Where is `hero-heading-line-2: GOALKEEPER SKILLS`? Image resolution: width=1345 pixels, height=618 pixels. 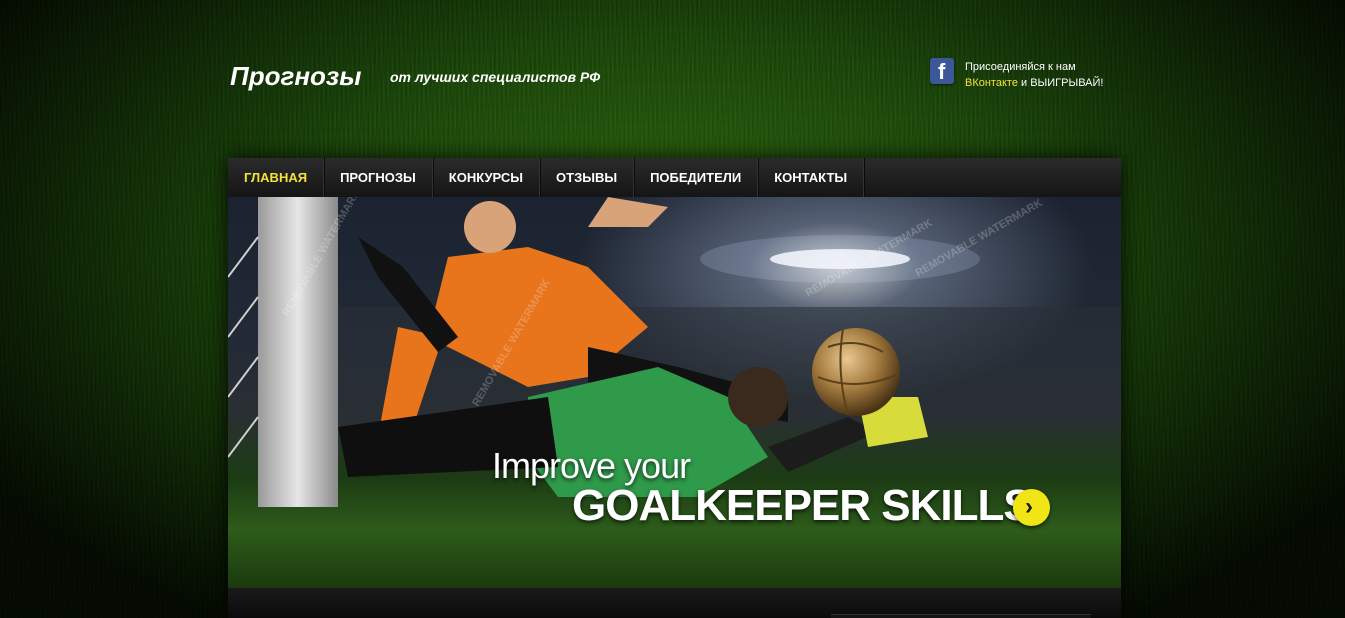 hero-heading-line-2: GOALKEEPER SKILLS is located at coordinates (802, 505).